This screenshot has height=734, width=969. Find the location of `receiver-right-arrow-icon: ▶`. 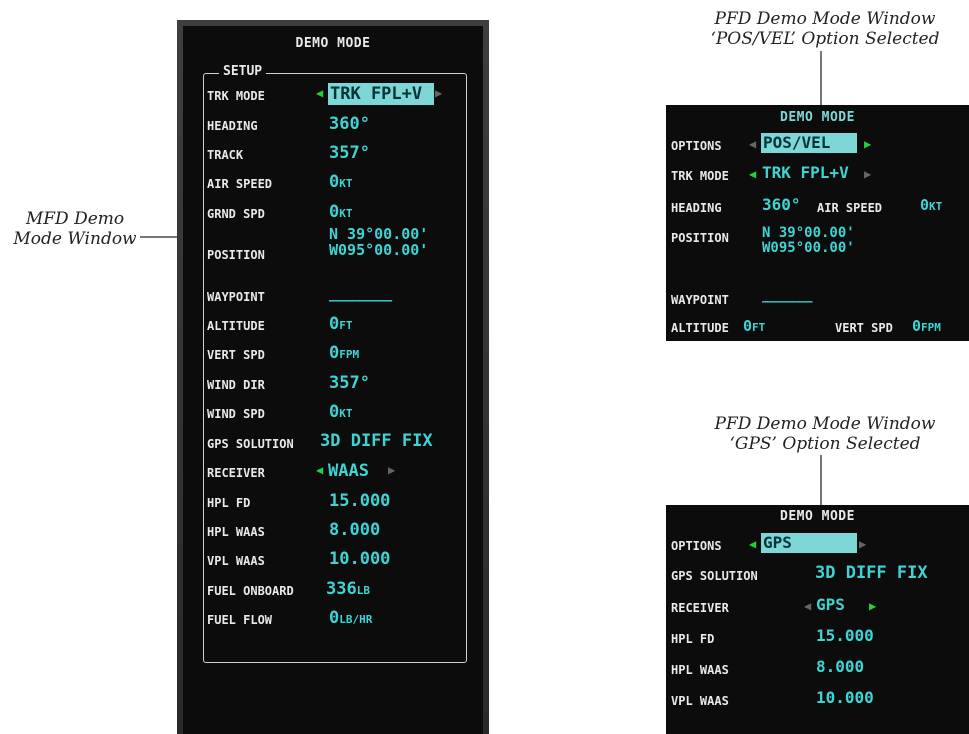

receiver-right-arrow-icon: ▶ is located at coordinates (391, 470).